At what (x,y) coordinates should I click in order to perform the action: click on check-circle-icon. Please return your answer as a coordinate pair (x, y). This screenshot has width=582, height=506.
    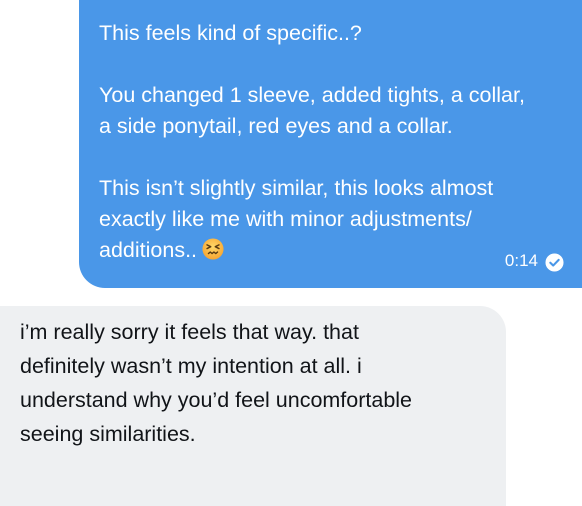
    Looking at the image, I should click on (554, 261).